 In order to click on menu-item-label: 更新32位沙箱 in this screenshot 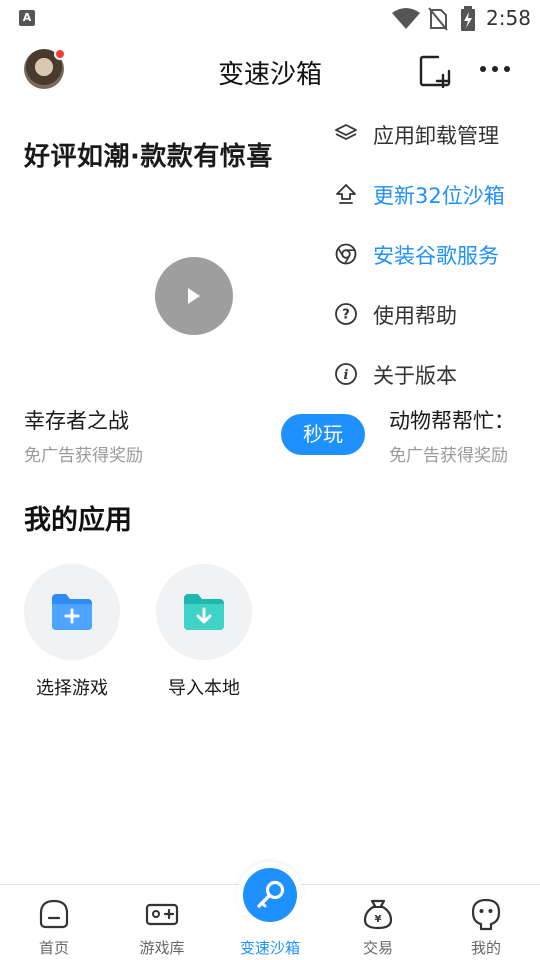, I will do `click(439, 196)`.